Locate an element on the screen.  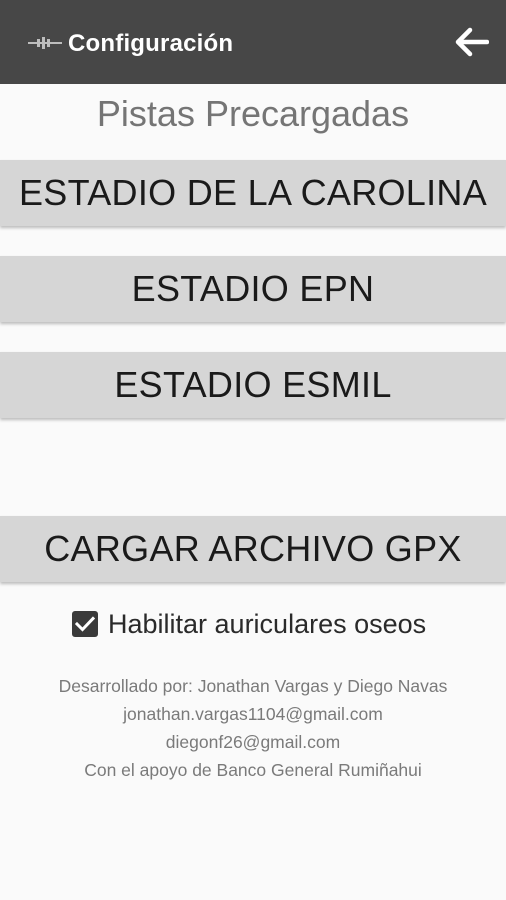
app-bar: Configuración is located at coordinates (253, 42).